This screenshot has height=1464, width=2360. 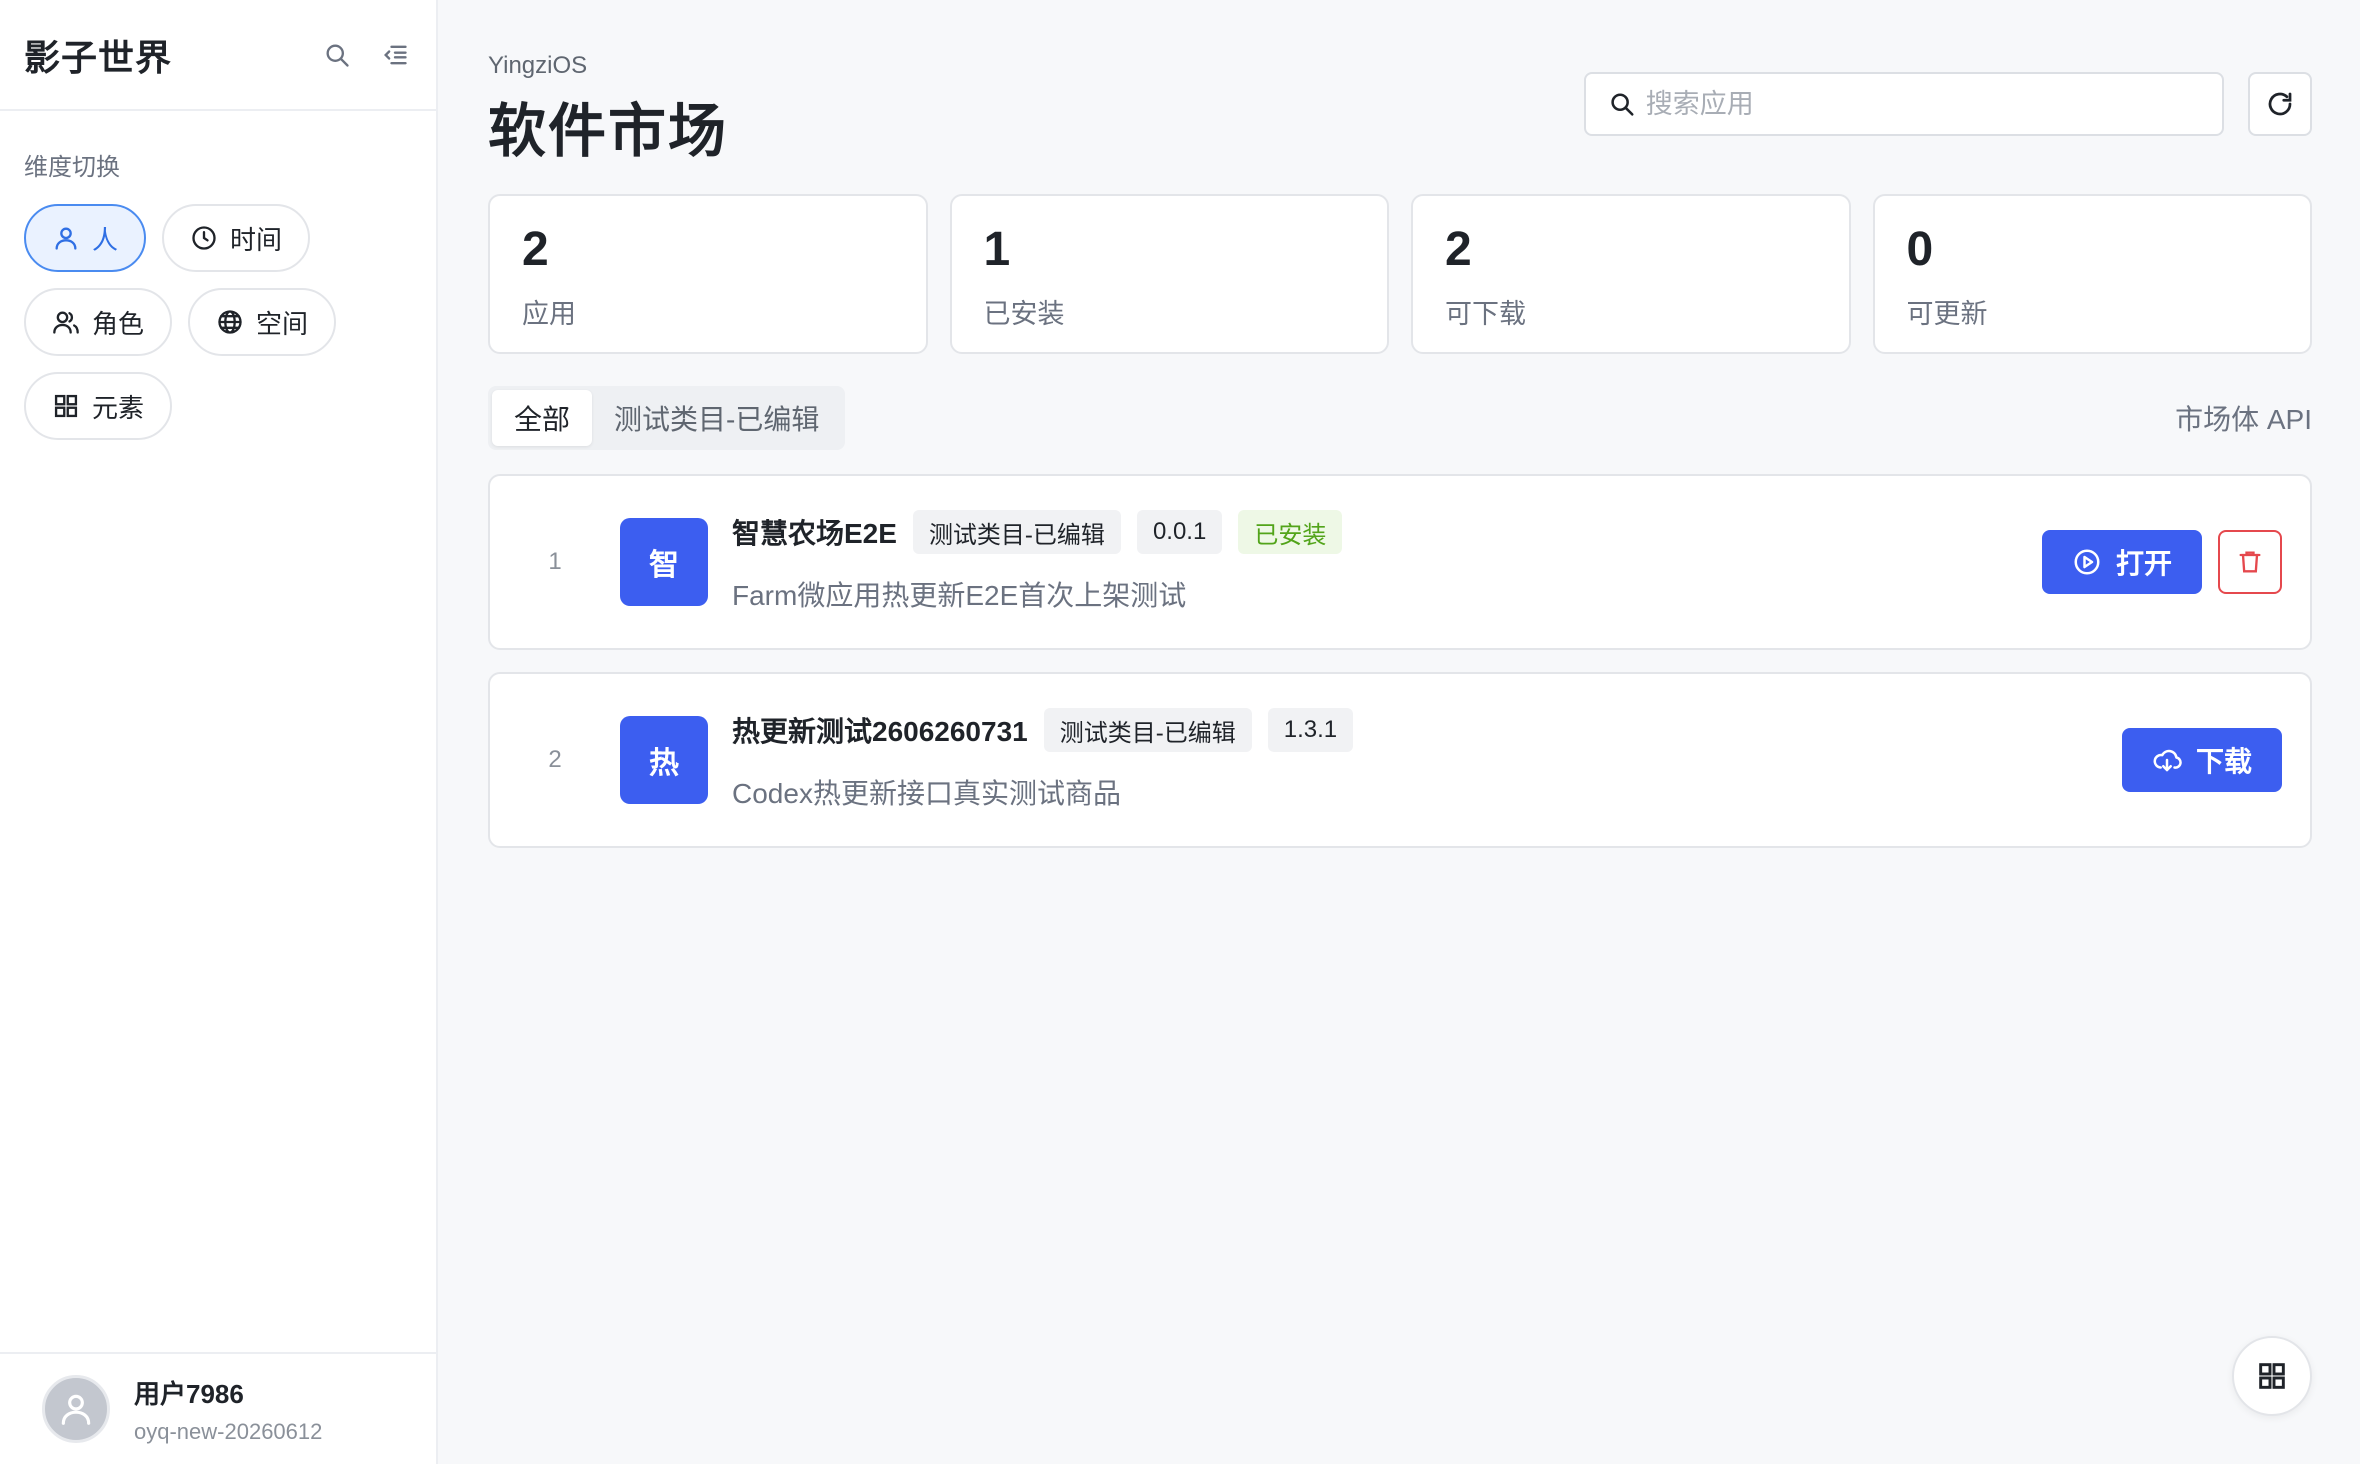 What do you see at coordinates (66, 238) in the screenshot?
I see `person-icon` at bounding box center [66, 238].